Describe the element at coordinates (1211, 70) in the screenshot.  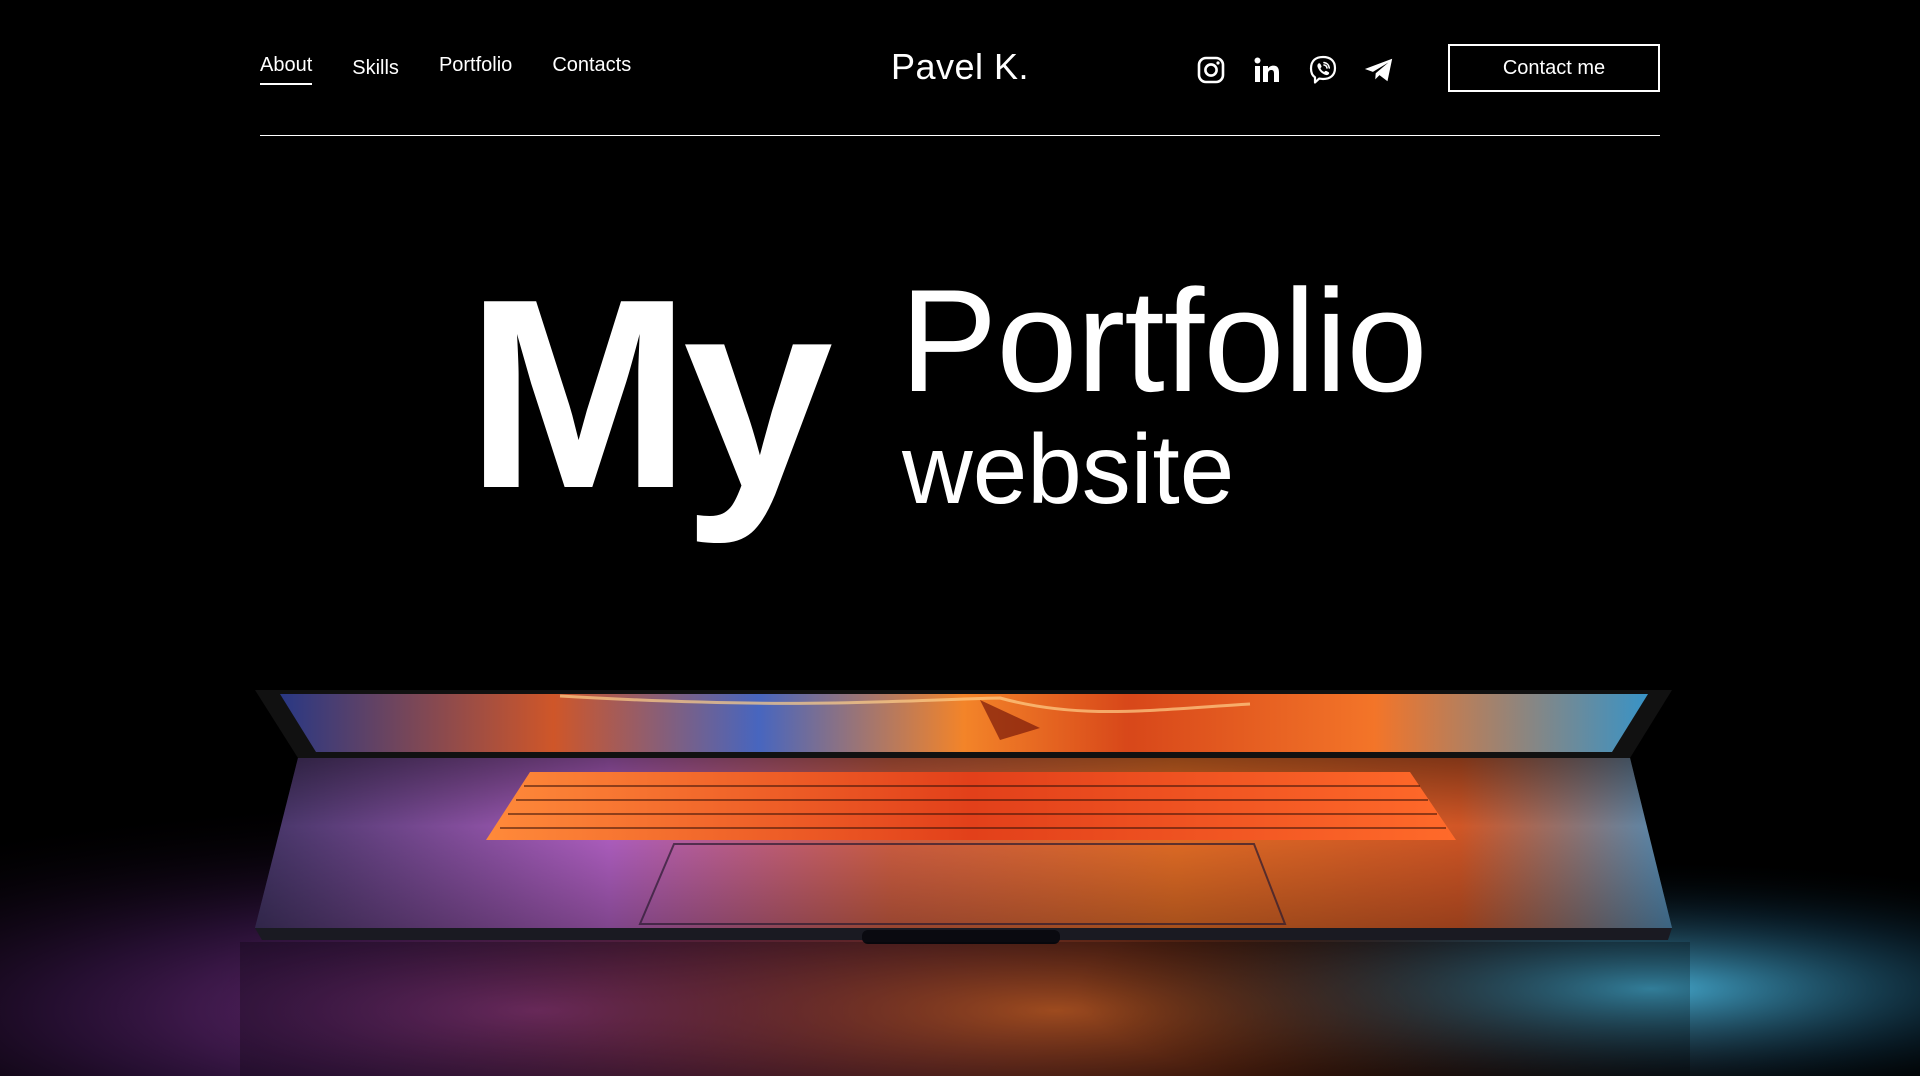
I see `instagram-icon` at that location.